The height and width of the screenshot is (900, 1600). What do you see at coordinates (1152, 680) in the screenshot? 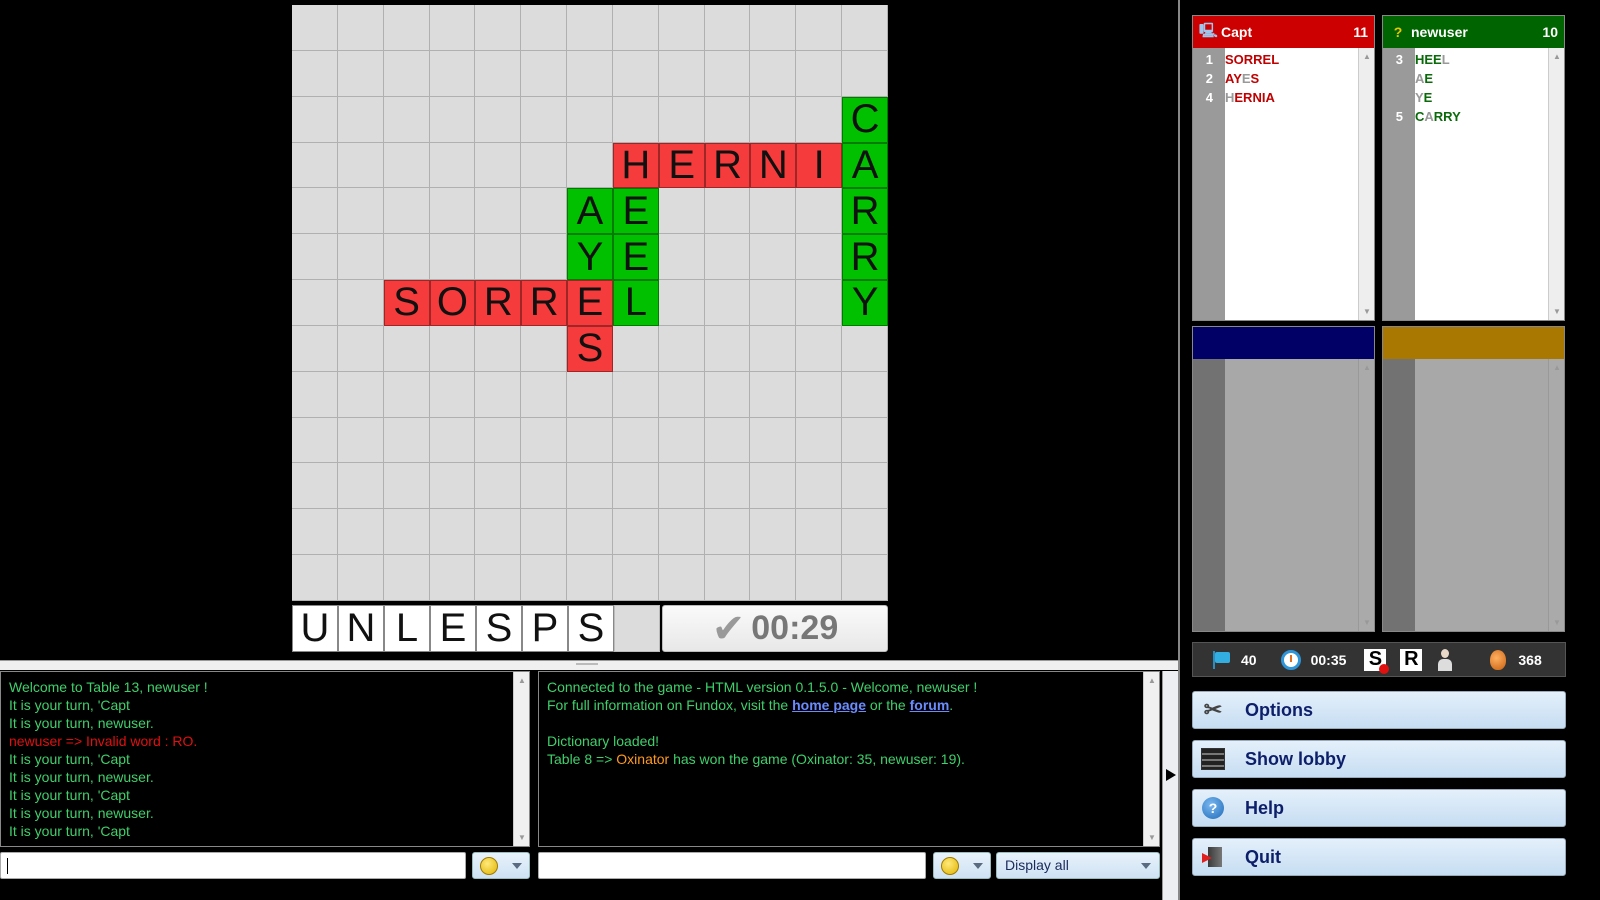
I see `scroll-up-icon: ▲` at bounding box center [1152, 680].